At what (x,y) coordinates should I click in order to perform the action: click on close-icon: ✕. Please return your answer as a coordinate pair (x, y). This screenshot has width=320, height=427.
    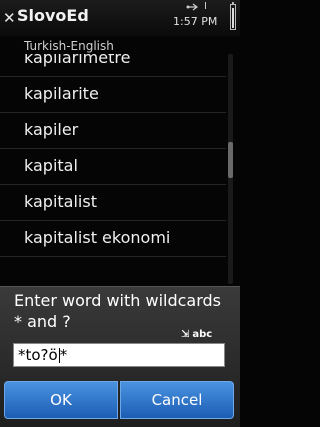
    Looking at the image, I should click on (9, 18).